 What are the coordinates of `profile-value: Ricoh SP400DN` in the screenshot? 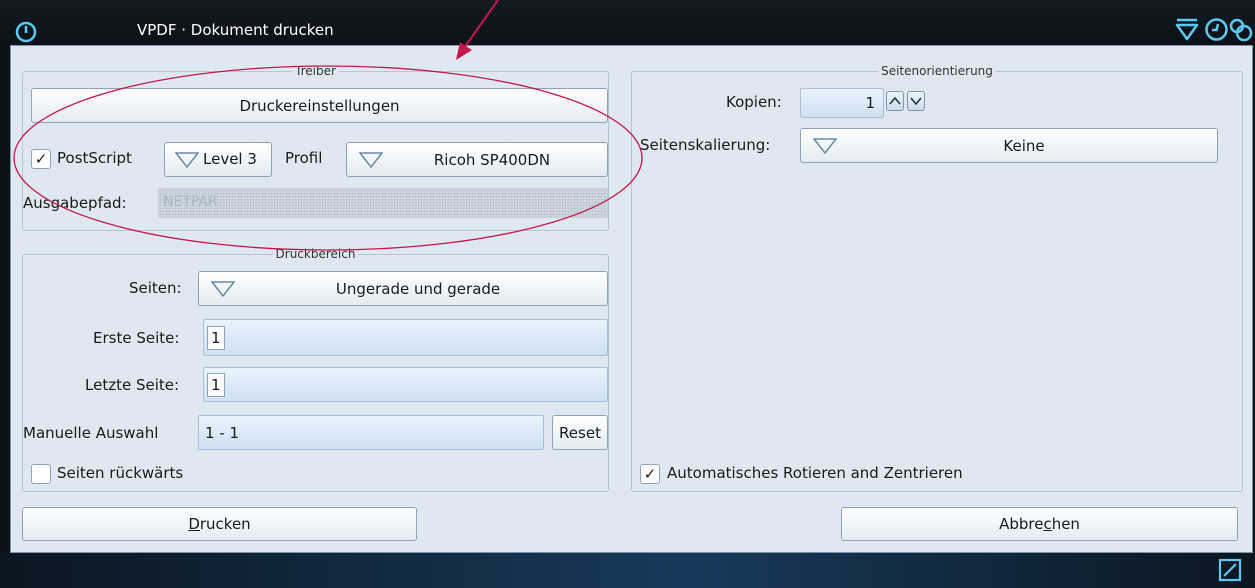 It's located at (492, 159).